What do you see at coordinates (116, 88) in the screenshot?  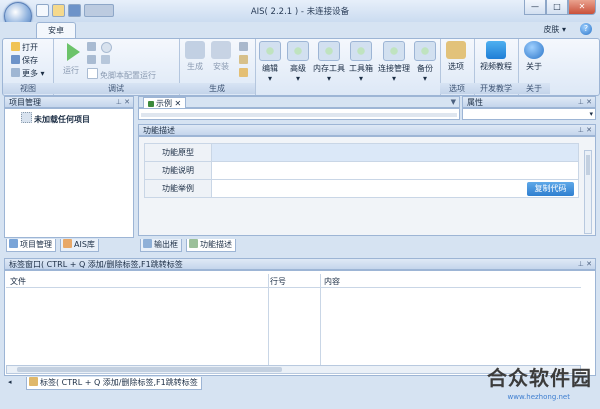 I see `group-label-debug: 调试` at bounding box center [116, 88].